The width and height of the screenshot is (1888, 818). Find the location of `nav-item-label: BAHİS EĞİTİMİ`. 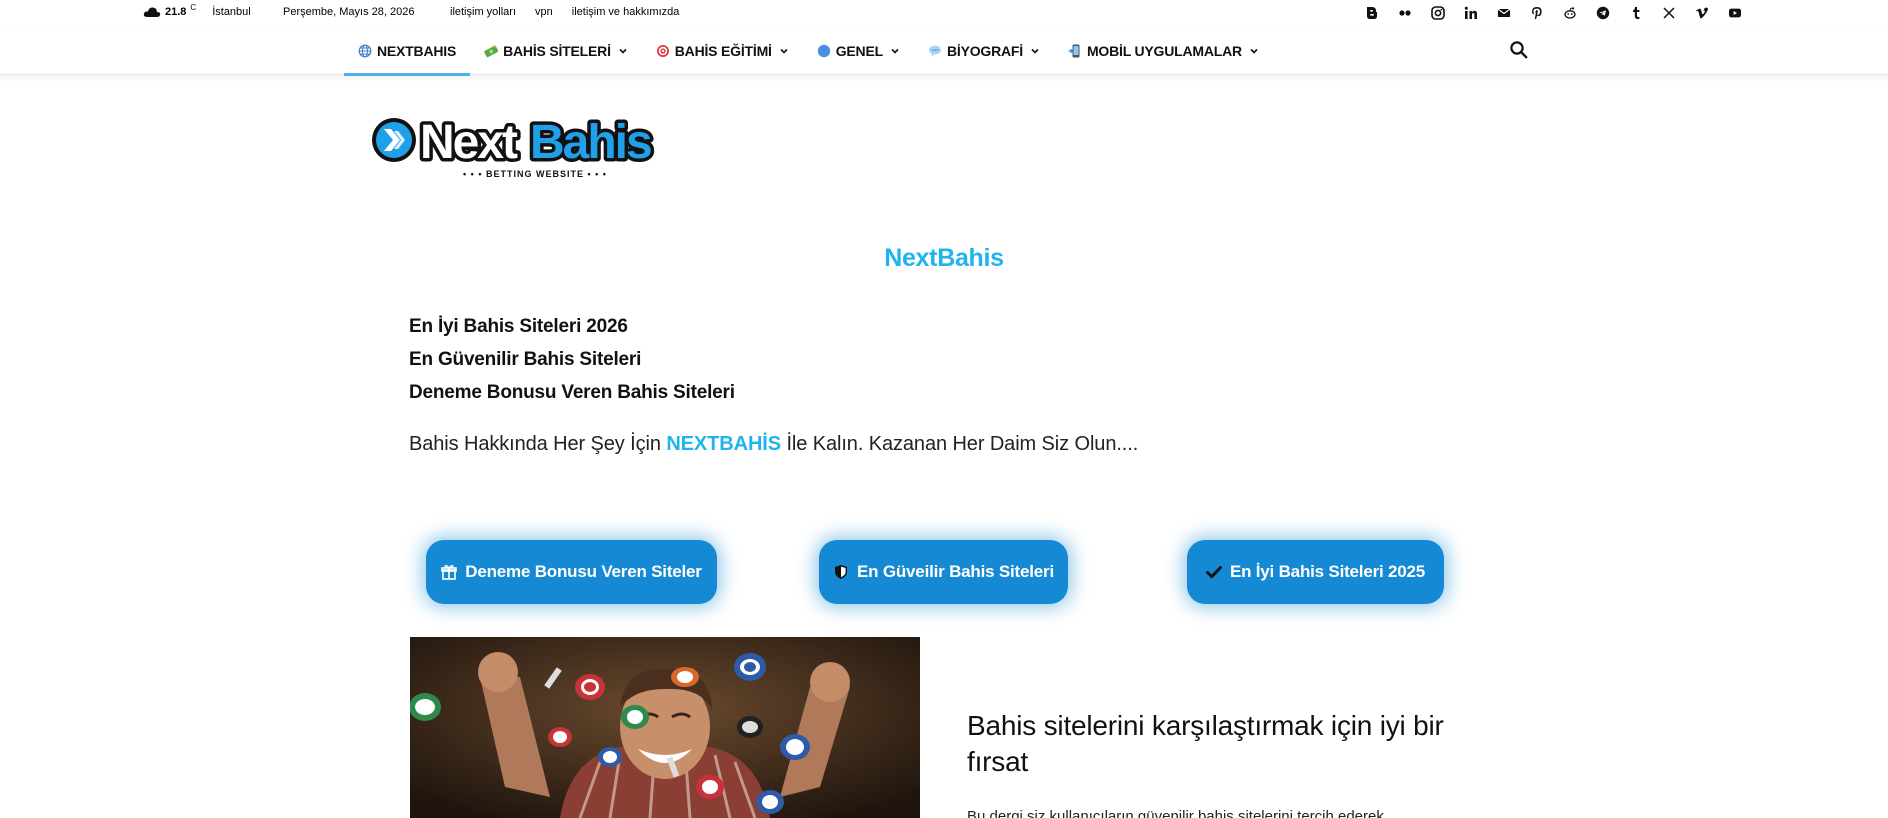

nav-item-label: BAHİS EĞİTİMİ is located at coordinates (723, 51).